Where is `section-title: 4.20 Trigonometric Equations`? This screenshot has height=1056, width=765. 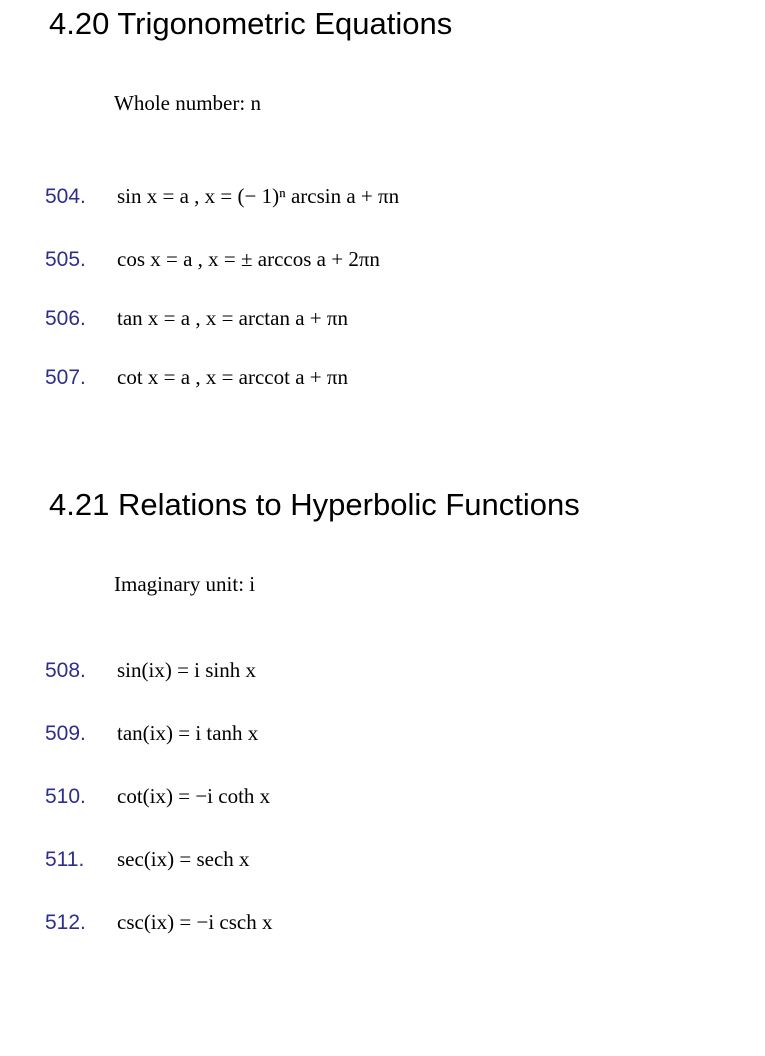
section-title: 4.20 Trigonometric Equations is located at coordinates (251, 23).